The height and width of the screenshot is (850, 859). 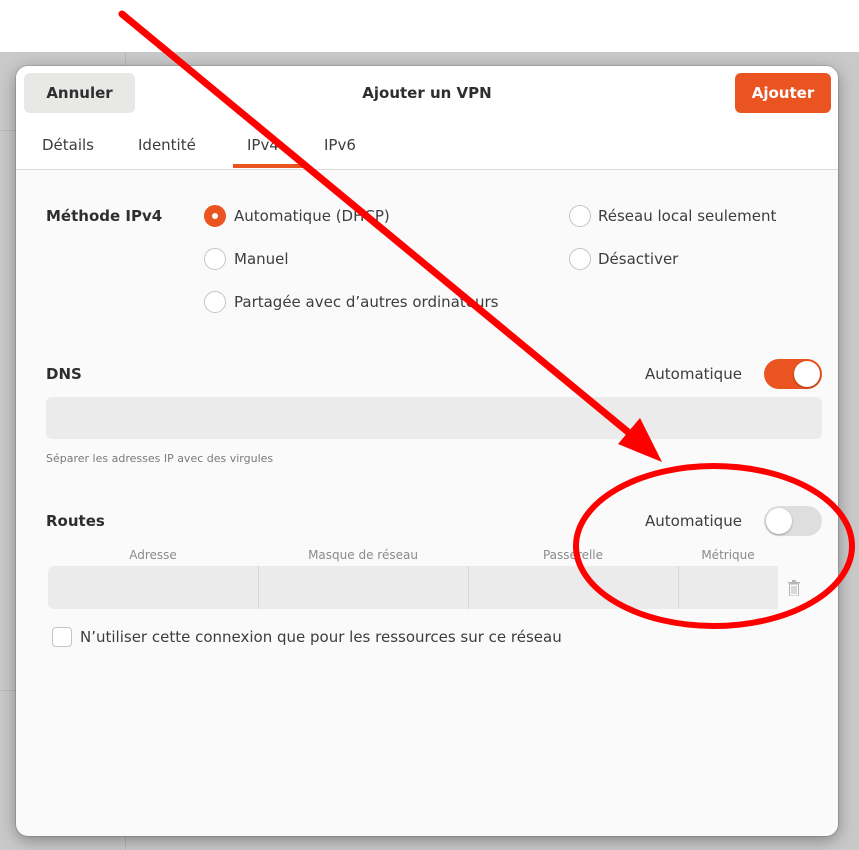 I want to click on route-metric-input, so click(x=728, y=587).